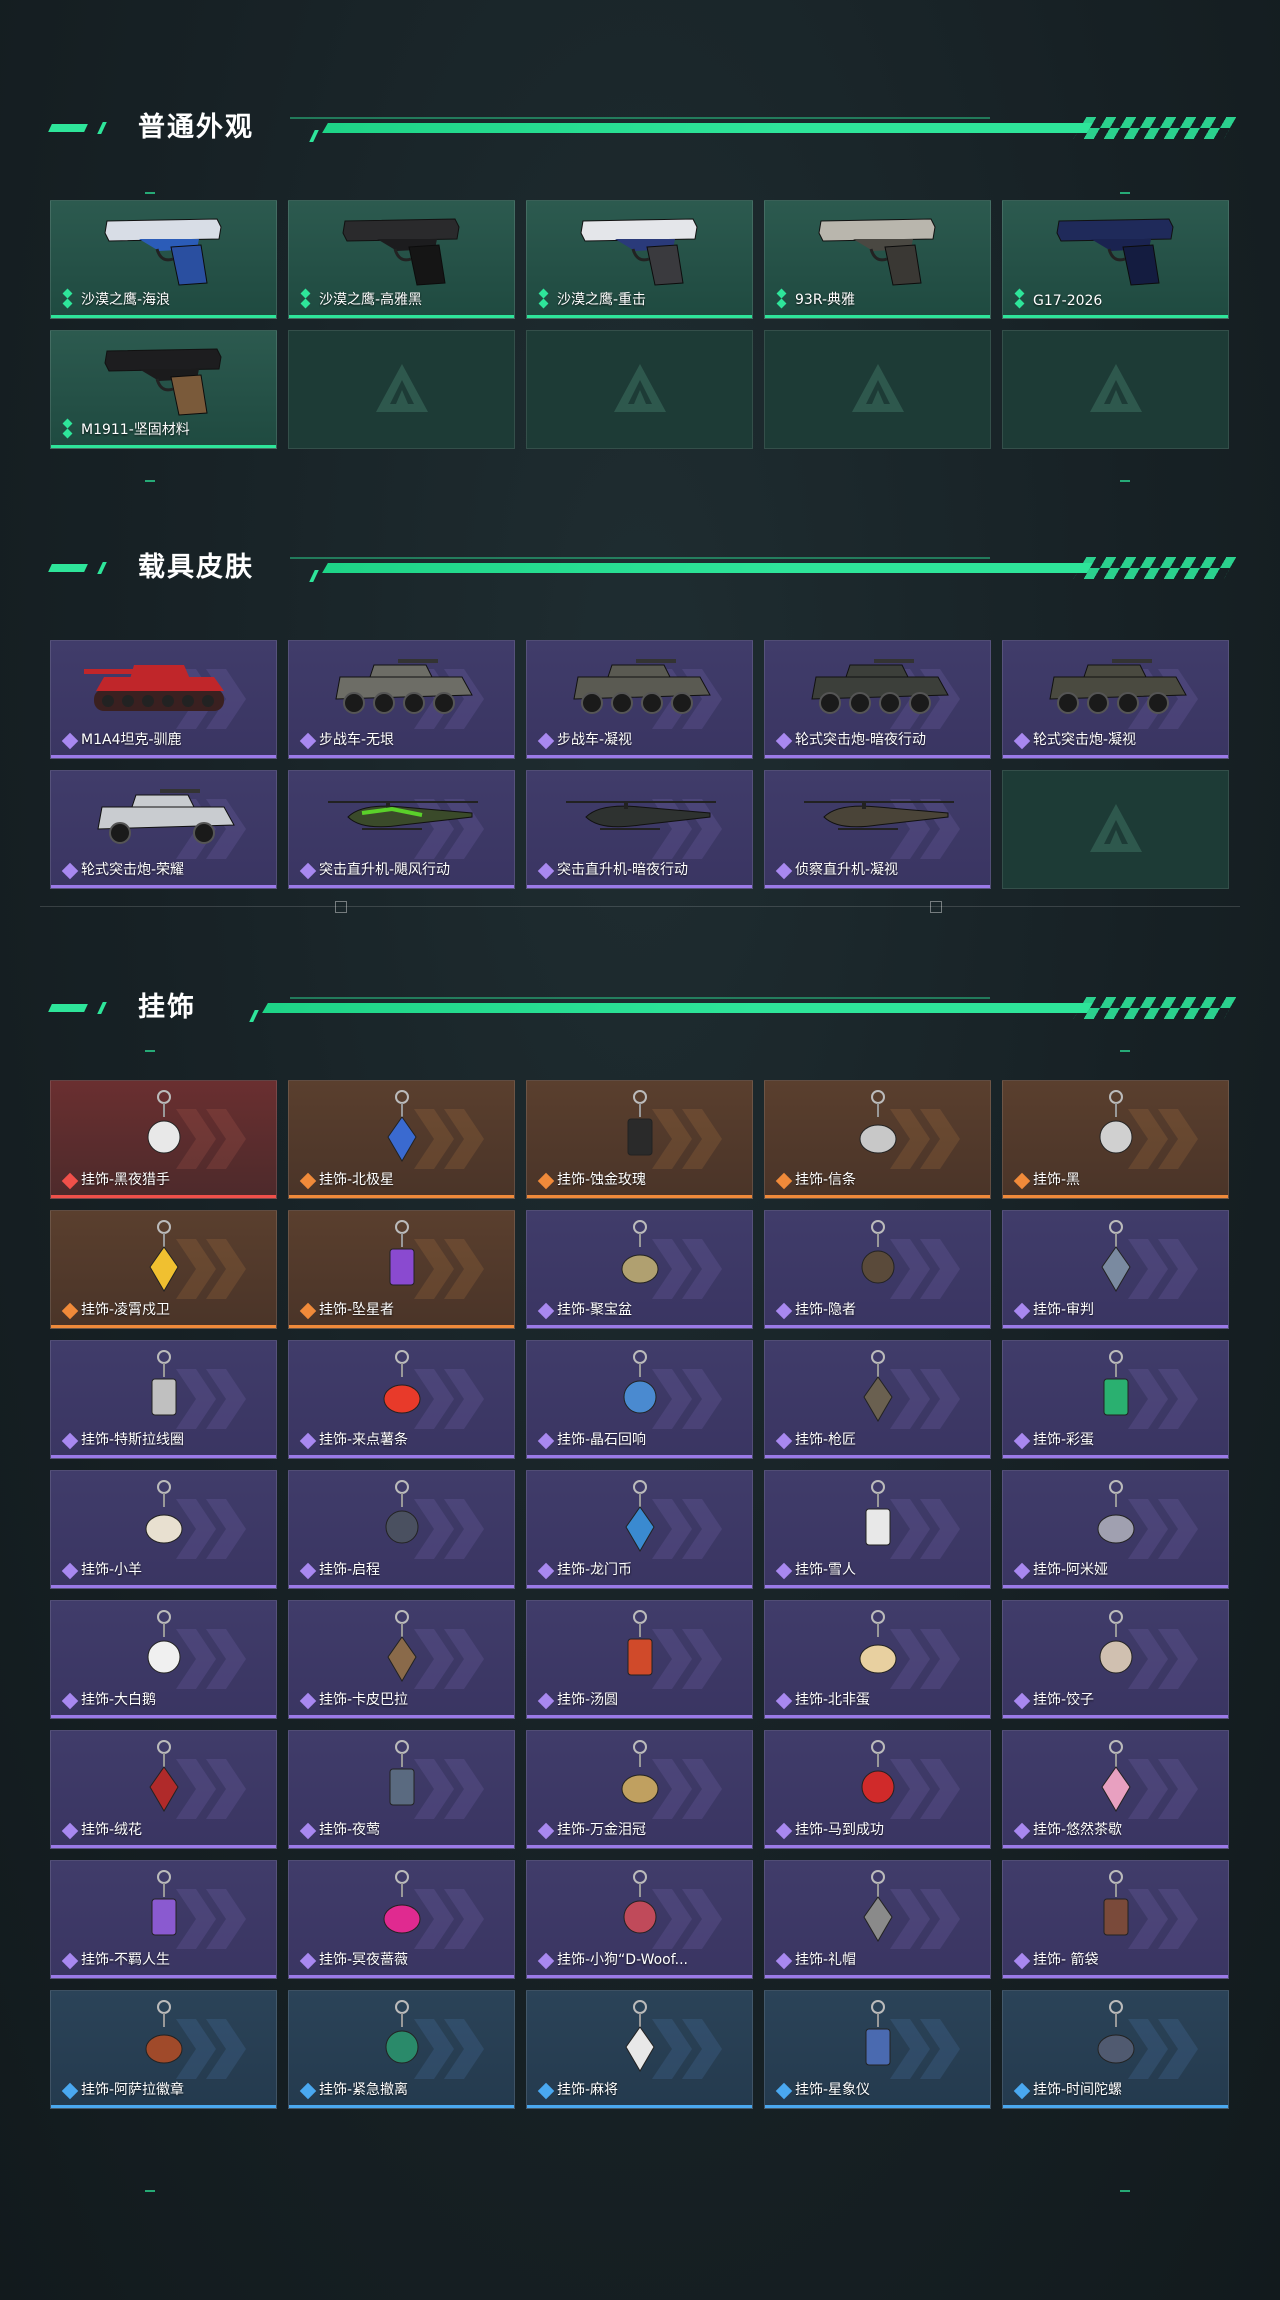 The width and height of the screenshot is (1280, 2300). Describe the element at coordinates (401, 1269) in the screenshot. I see `item-card: 挂饰-坠星者` at that location.